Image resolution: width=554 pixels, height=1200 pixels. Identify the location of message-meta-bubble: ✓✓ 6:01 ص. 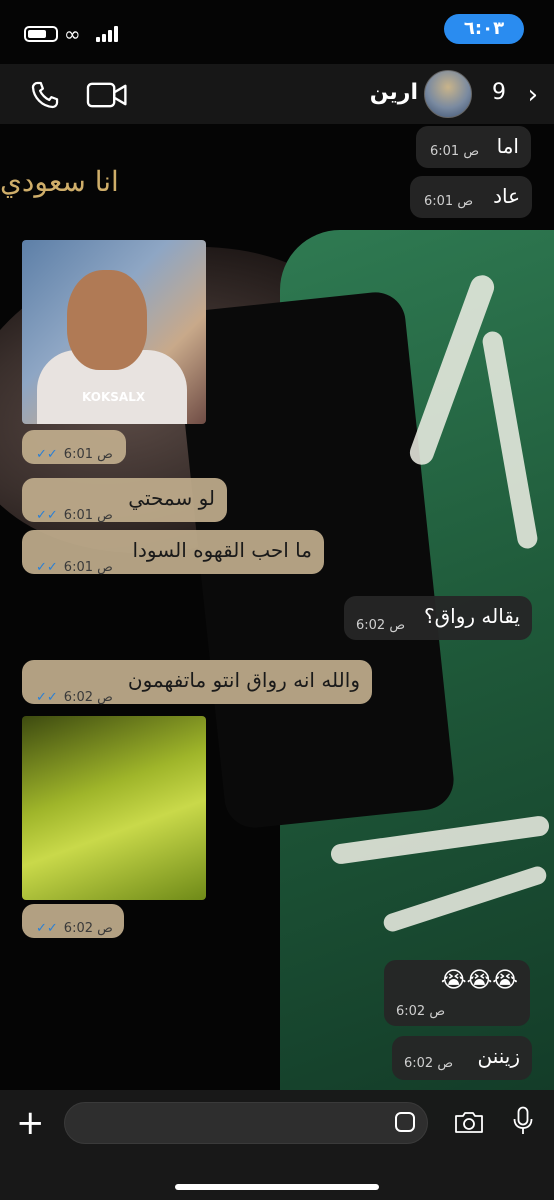
(74, 447).